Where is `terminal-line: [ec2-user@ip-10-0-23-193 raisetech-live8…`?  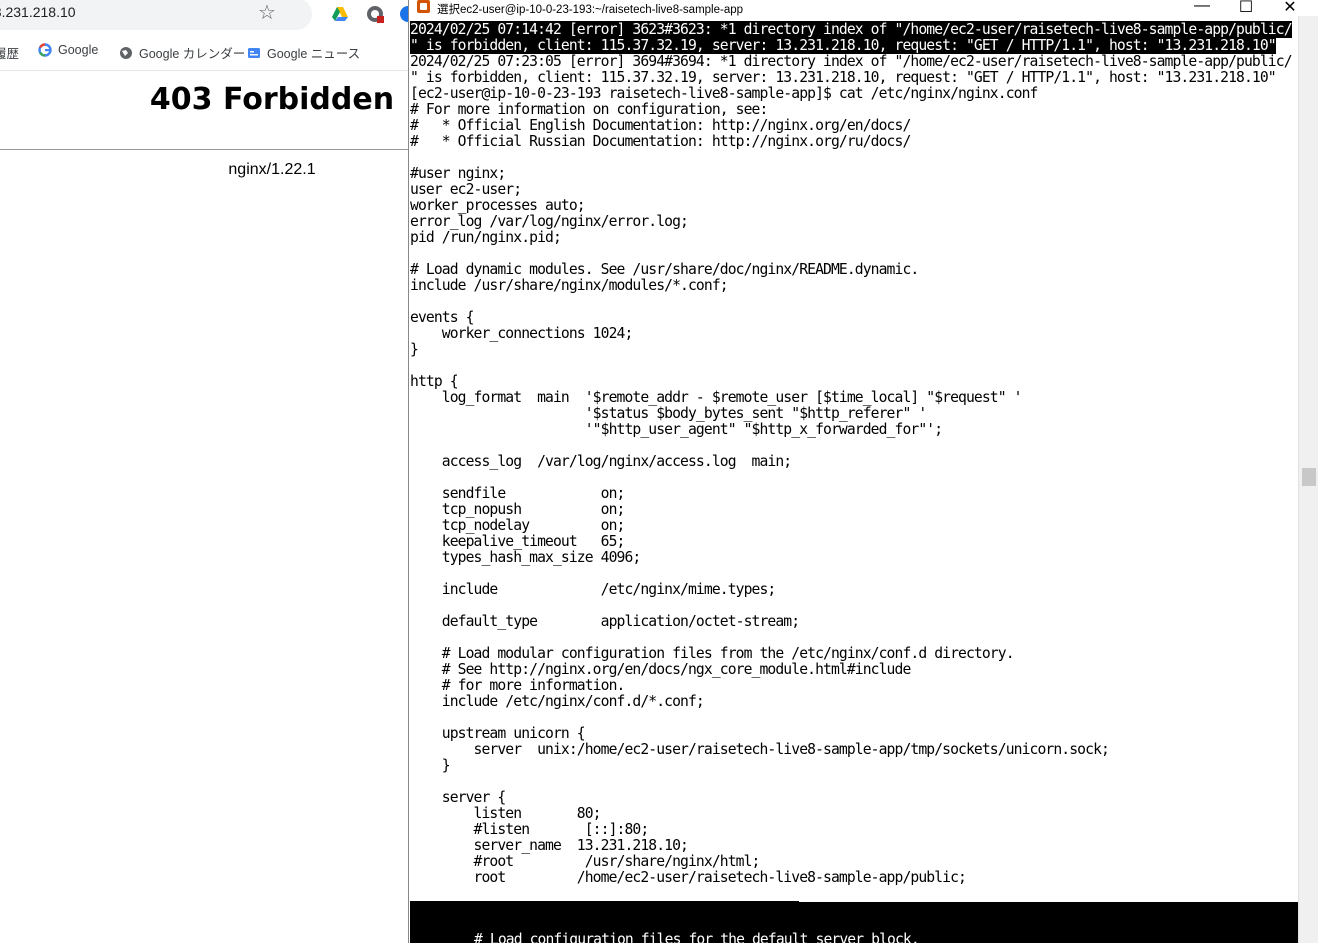 terminal-line: [ec2-user@ip-10-0-23-193 raisetech-live8… is located at coordinates (724, 93).